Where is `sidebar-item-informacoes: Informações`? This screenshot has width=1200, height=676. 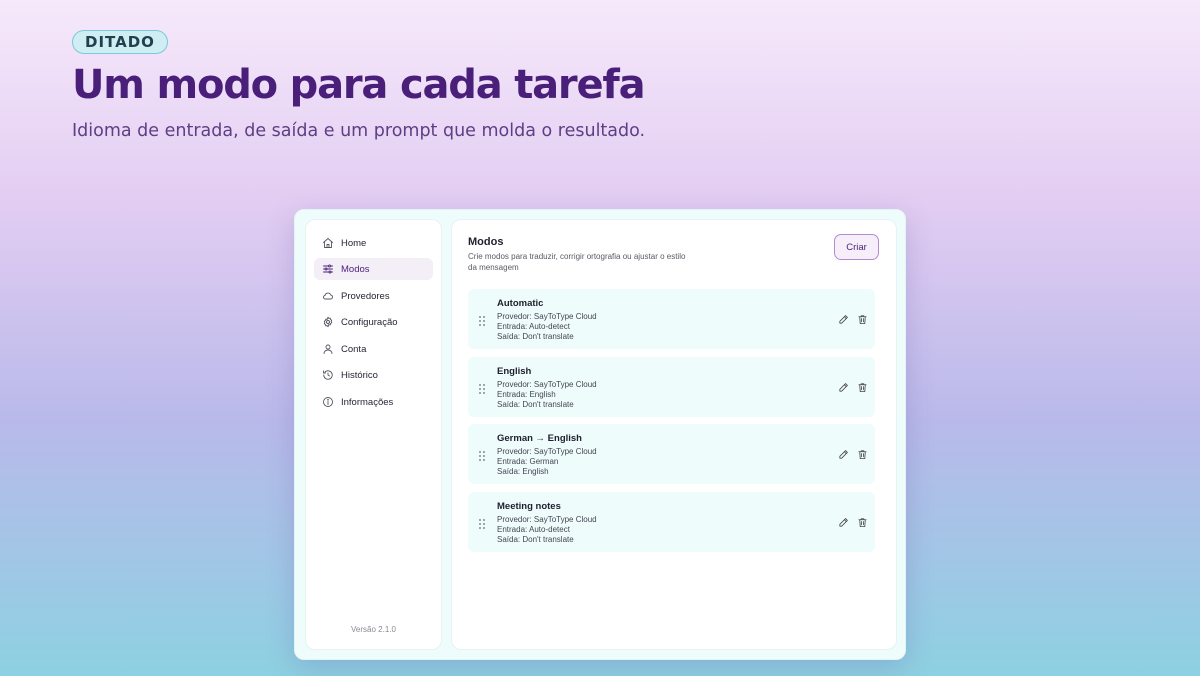 sidebar-item-informacoes: Informações is located at coordinates (373, 402).